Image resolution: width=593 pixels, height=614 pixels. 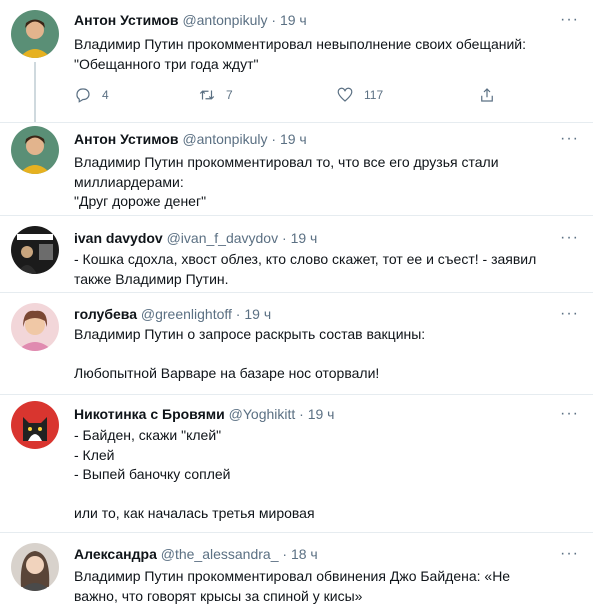 I want to click on reply-count: 4, so click(x=105, y=95).